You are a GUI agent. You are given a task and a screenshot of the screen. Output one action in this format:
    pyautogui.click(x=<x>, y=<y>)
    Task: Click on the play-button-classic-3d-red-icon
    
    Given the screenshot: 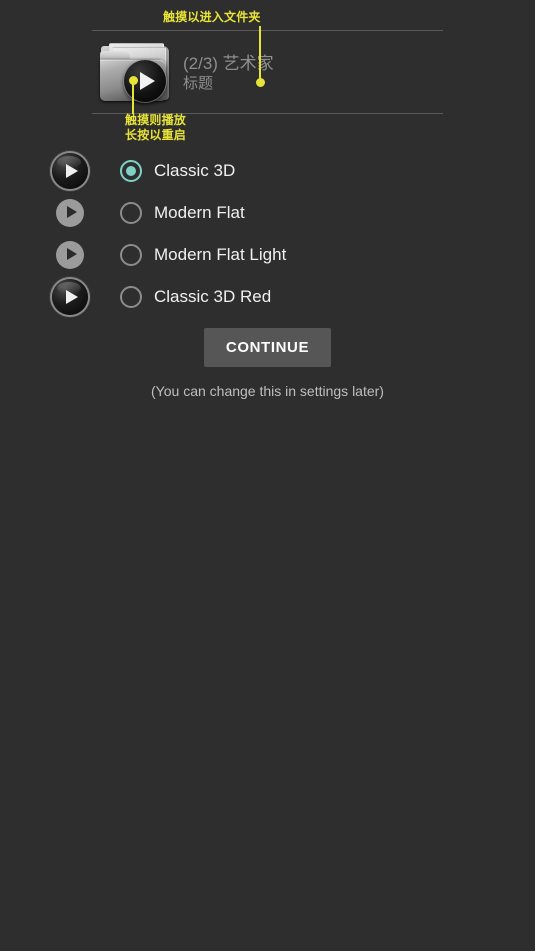 What is the action you would take?
    pyautogui.click(x=70, y=297)
    